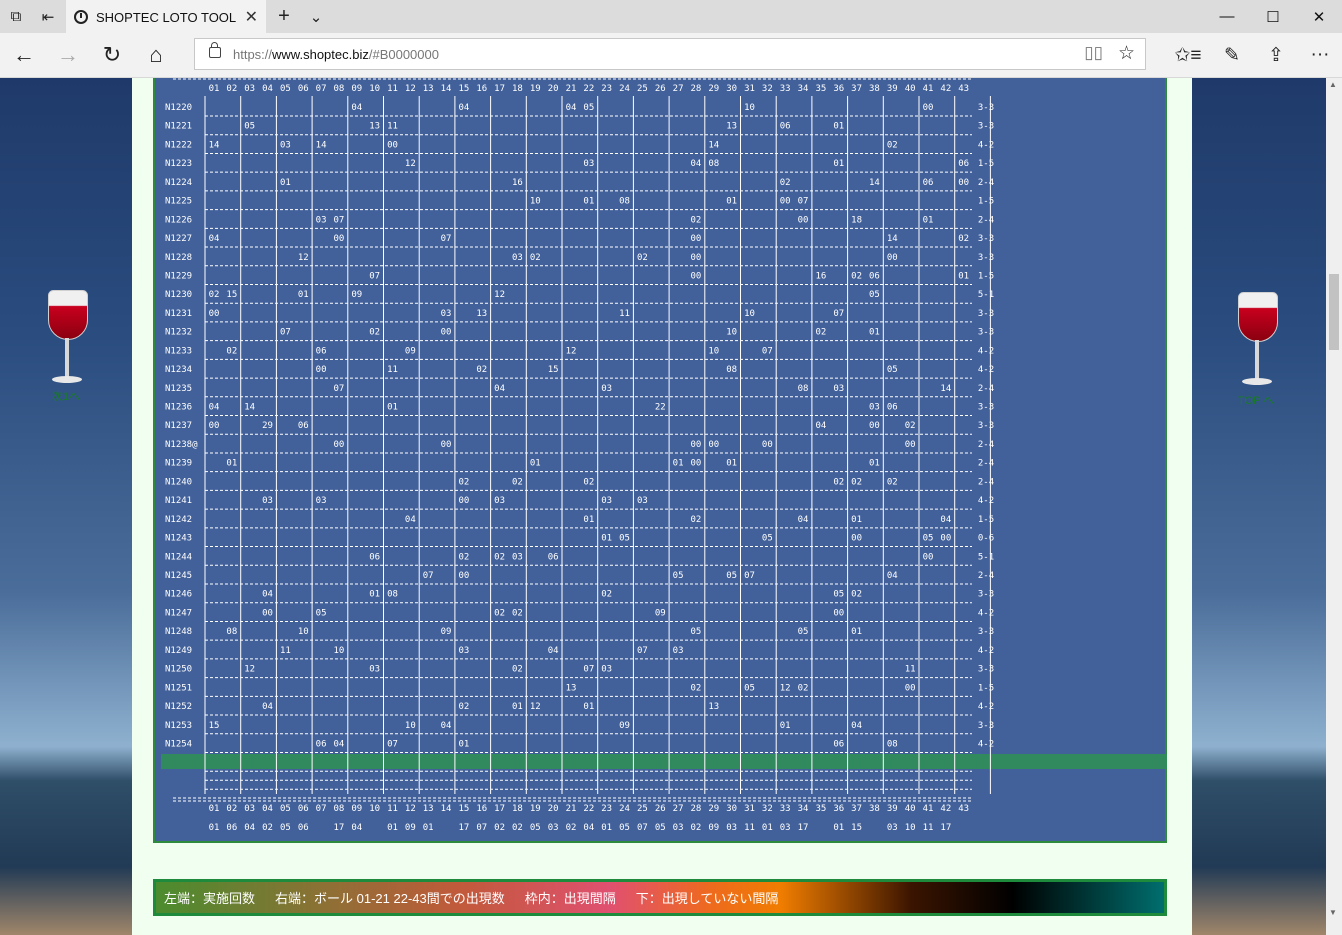 Image resolution: width=1342 pixels, height=935 pixels. I want to click on address-bar: https://www.shoptec.biz/#B0000000 ▯▯ ☆, so click(670, 54).